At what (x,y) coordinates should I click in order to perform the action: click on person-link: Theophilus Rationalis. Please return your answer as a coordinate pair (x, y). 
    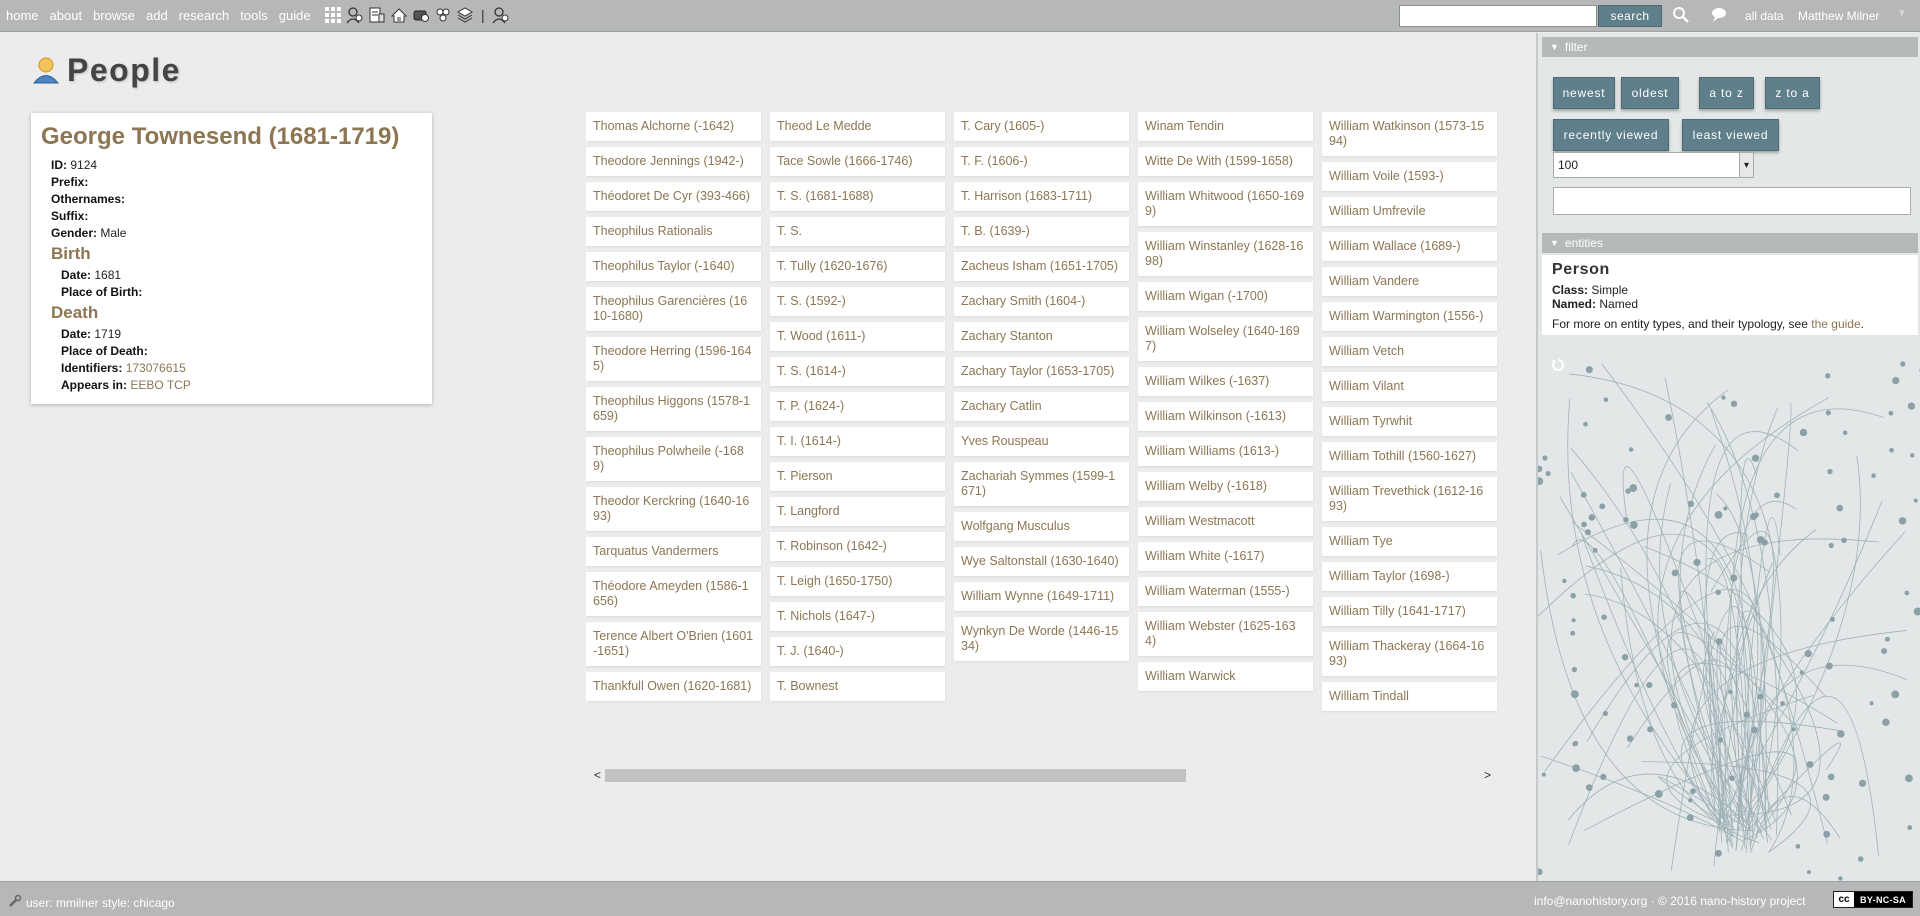
    Looking at the image, I should click on (673, 231).